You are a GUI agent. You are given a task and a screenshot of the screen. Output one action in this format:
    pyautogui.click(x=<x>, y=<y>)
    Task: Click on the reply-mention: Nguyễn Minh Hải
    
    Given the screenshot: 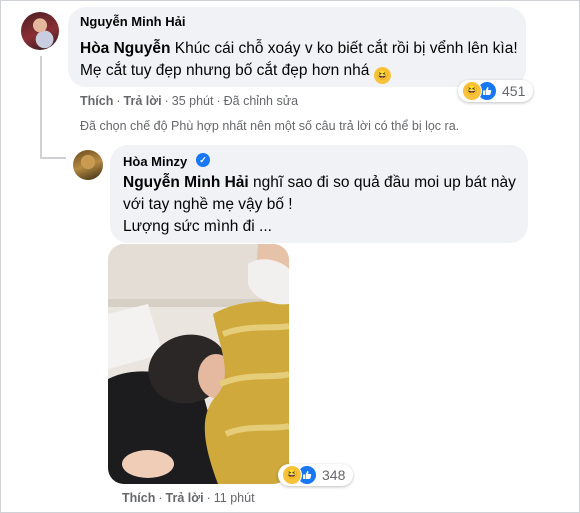 What is the action you would take?
    pyautogui.click(x=186, y=182)
    